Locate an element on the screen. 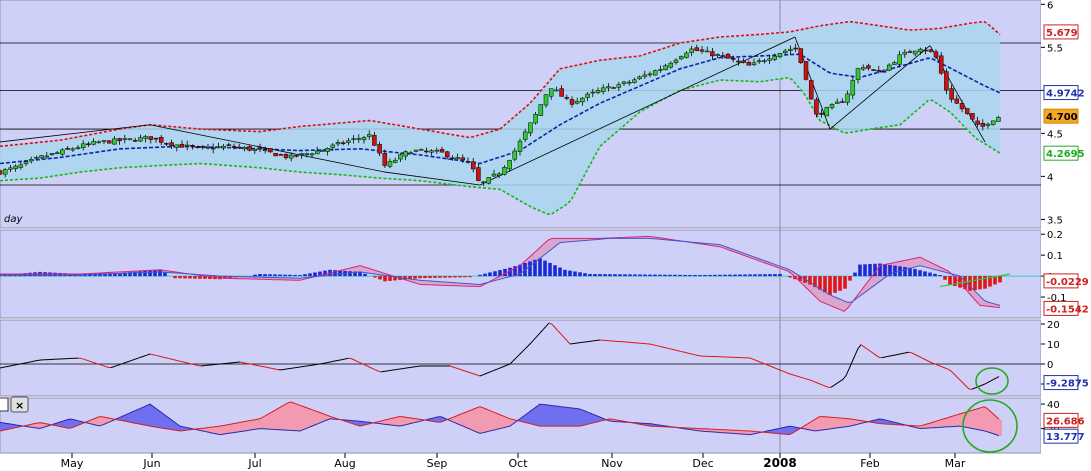 This screenshot has width=1091, height=471. panel-controls: × is located at coordinates (14, 404).